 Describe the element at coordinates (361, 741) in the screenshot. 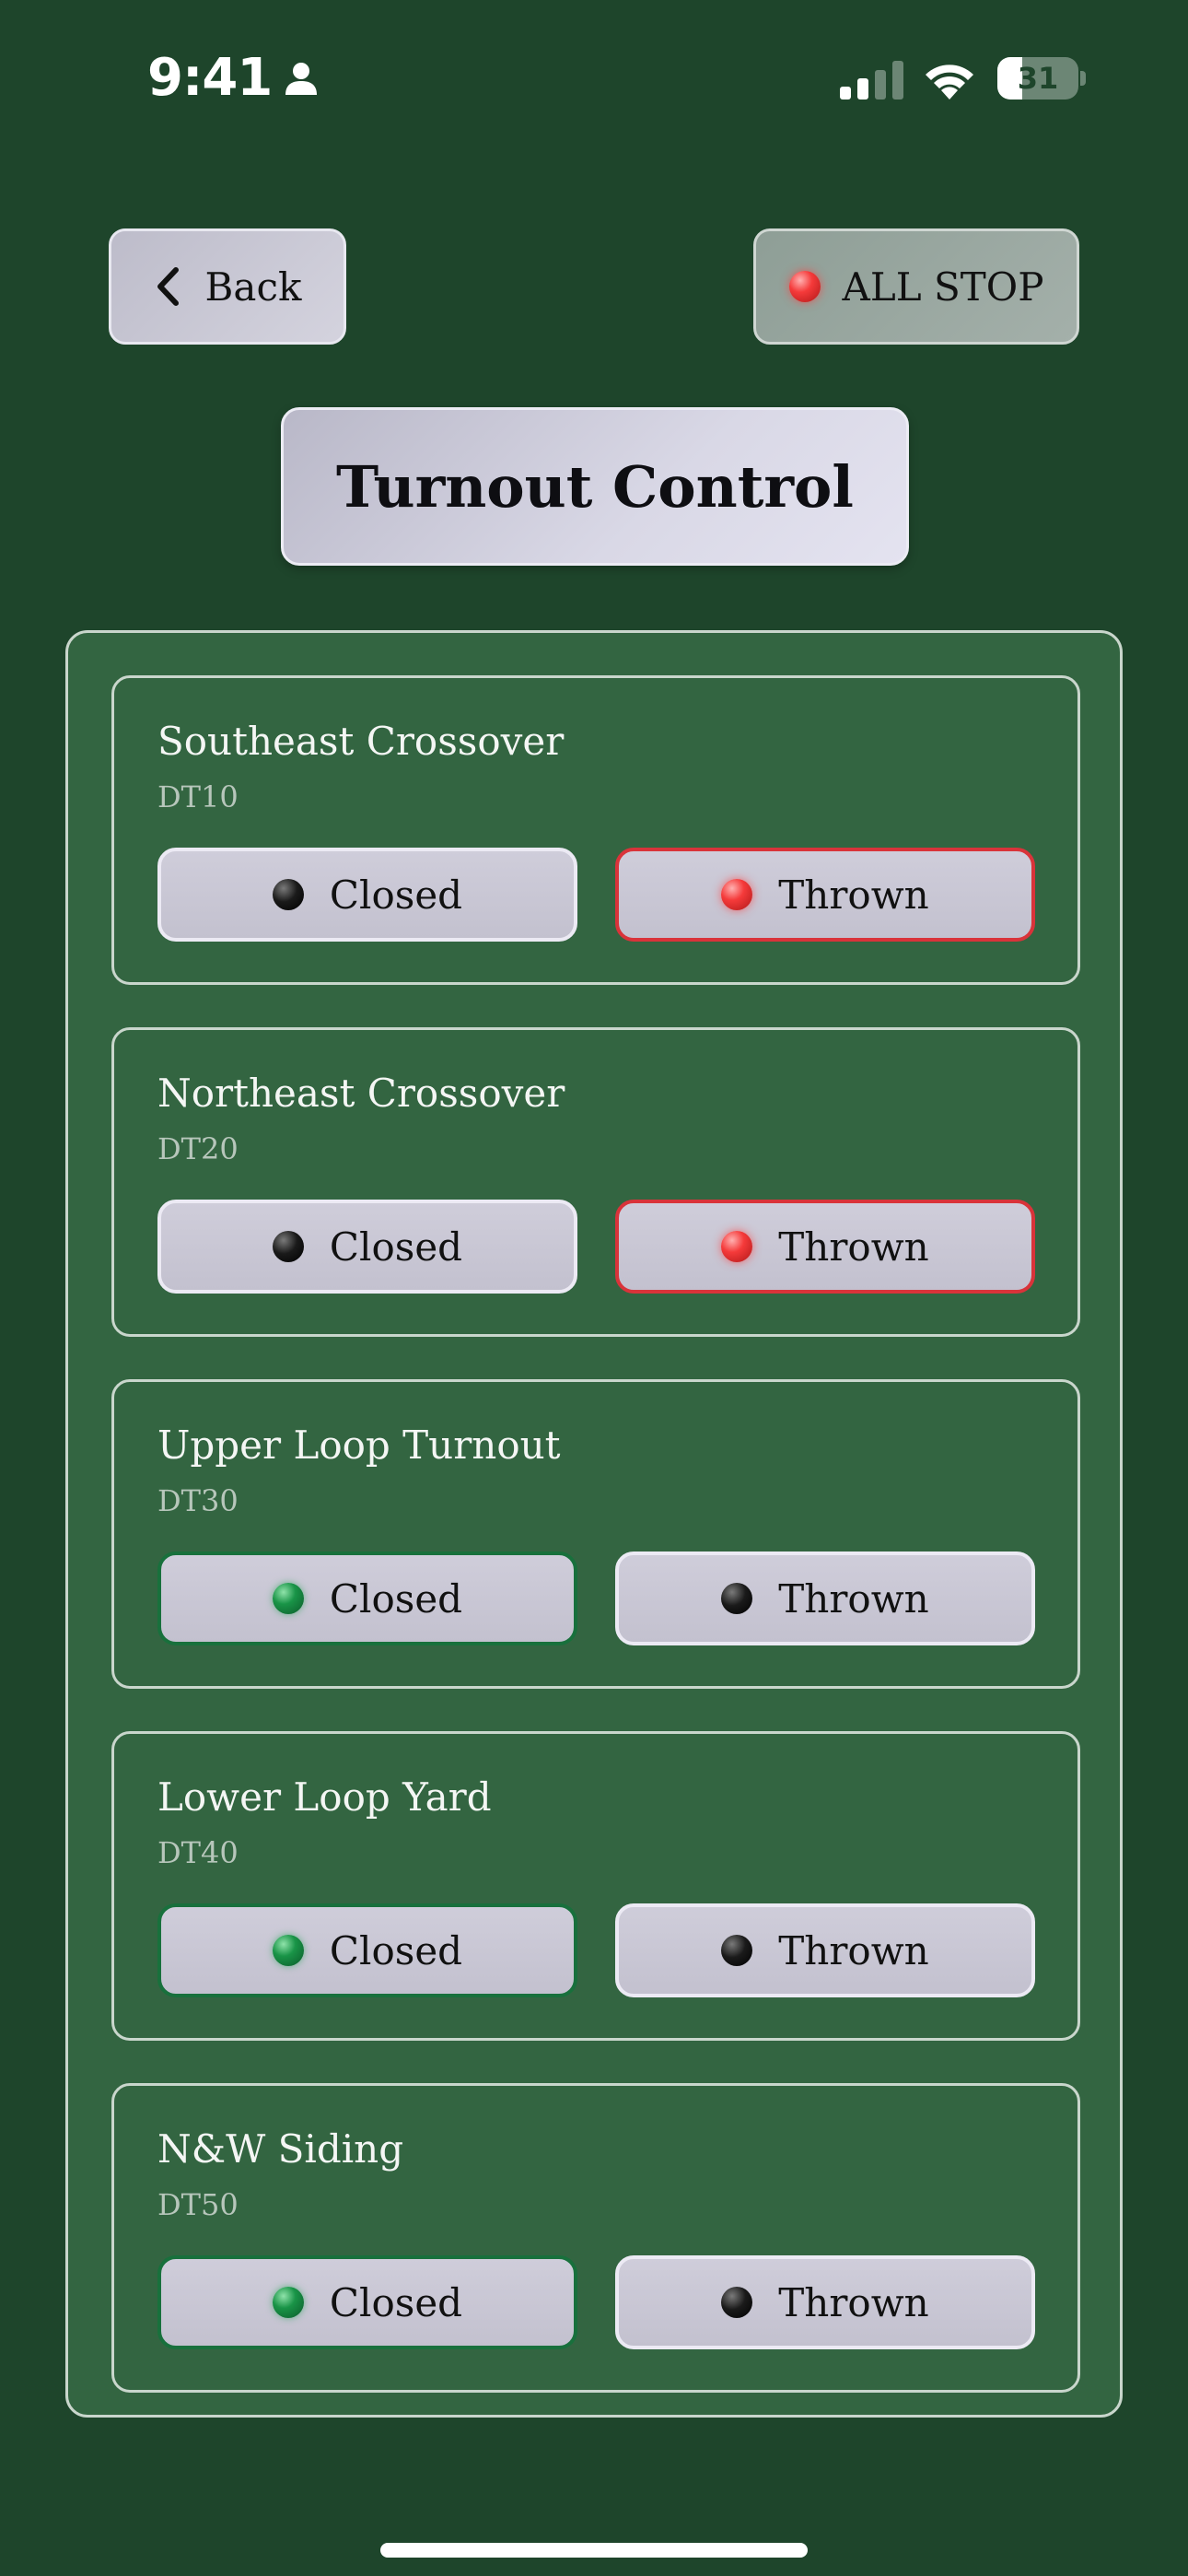

I see `turnout-name: Southeast Crossover` at that location.